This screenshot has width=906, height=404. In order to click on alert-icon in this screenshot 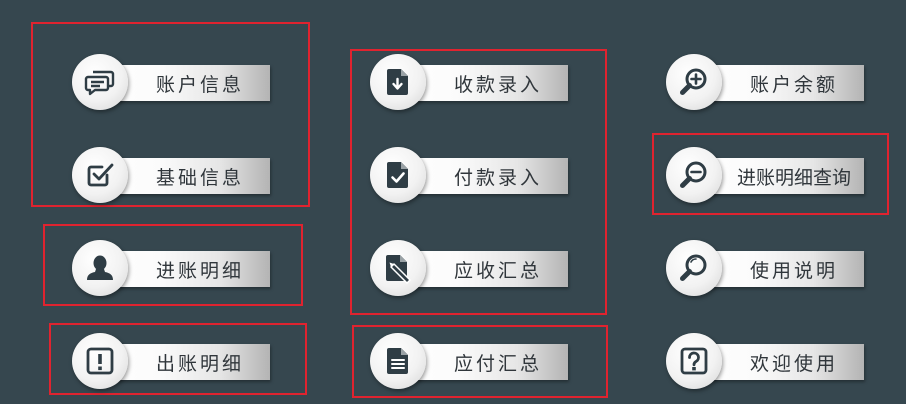, I will do `click(100, 361)`.